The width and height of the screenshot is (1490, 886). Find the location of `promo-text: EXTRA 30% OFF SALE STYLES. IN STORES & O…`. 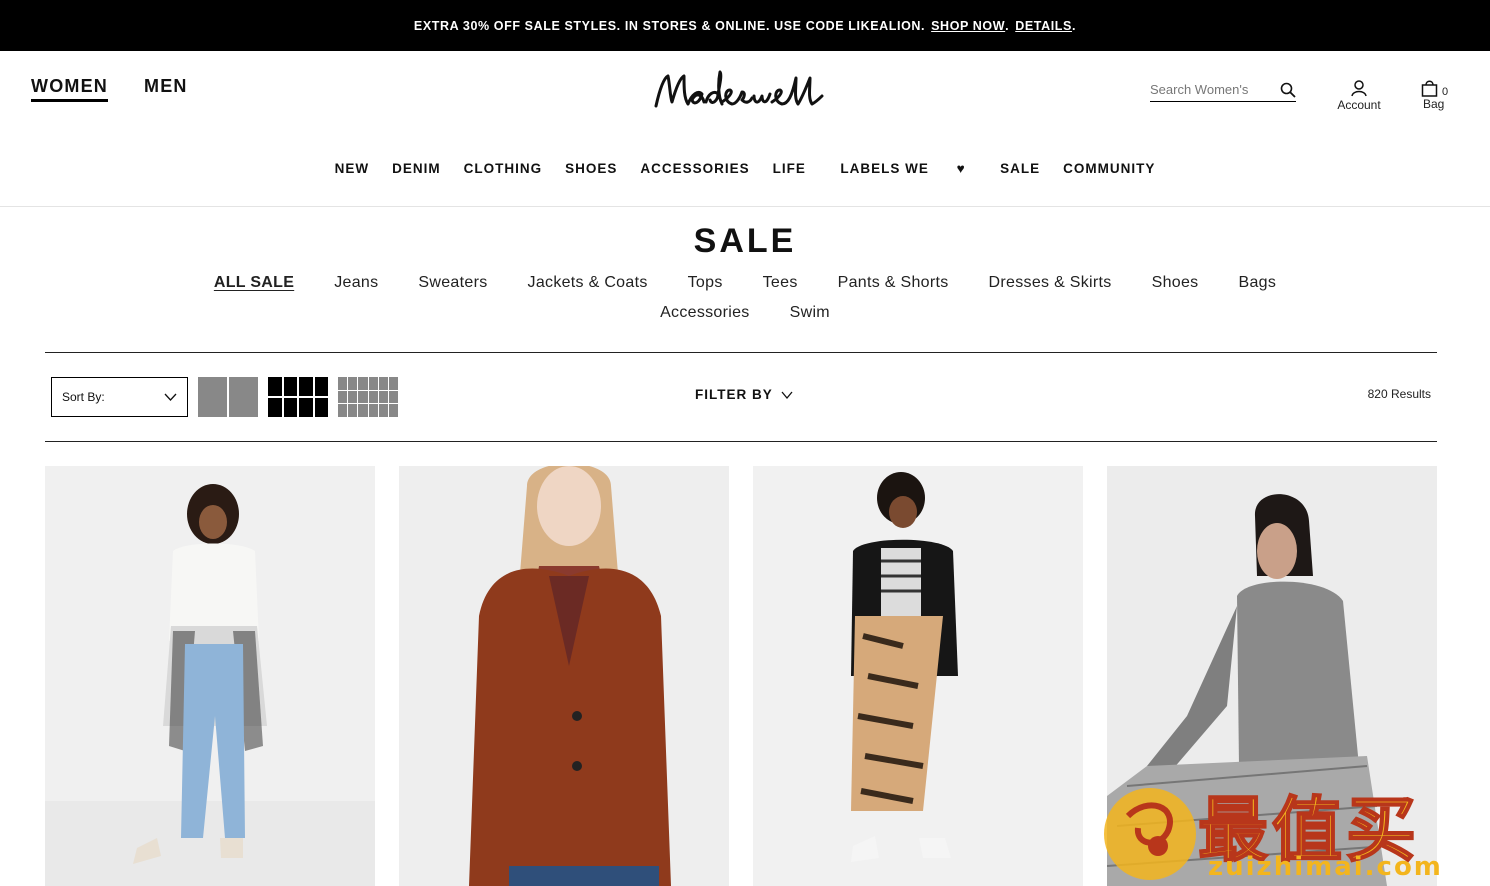

promo-text: EXTRA 30% OFF SALE STYLES. IN STORES & O… is located at coordinates (669, 25).